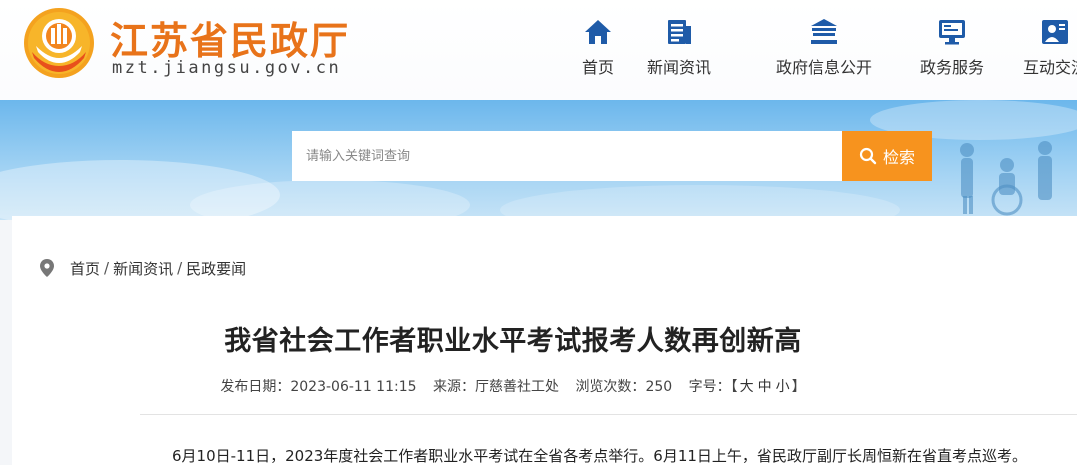 This screenshot has width=1077, height=465. Describe the element at coordinates (798, 387) in the screenshot. I see `font-size-bracket-close: 】` at that location.